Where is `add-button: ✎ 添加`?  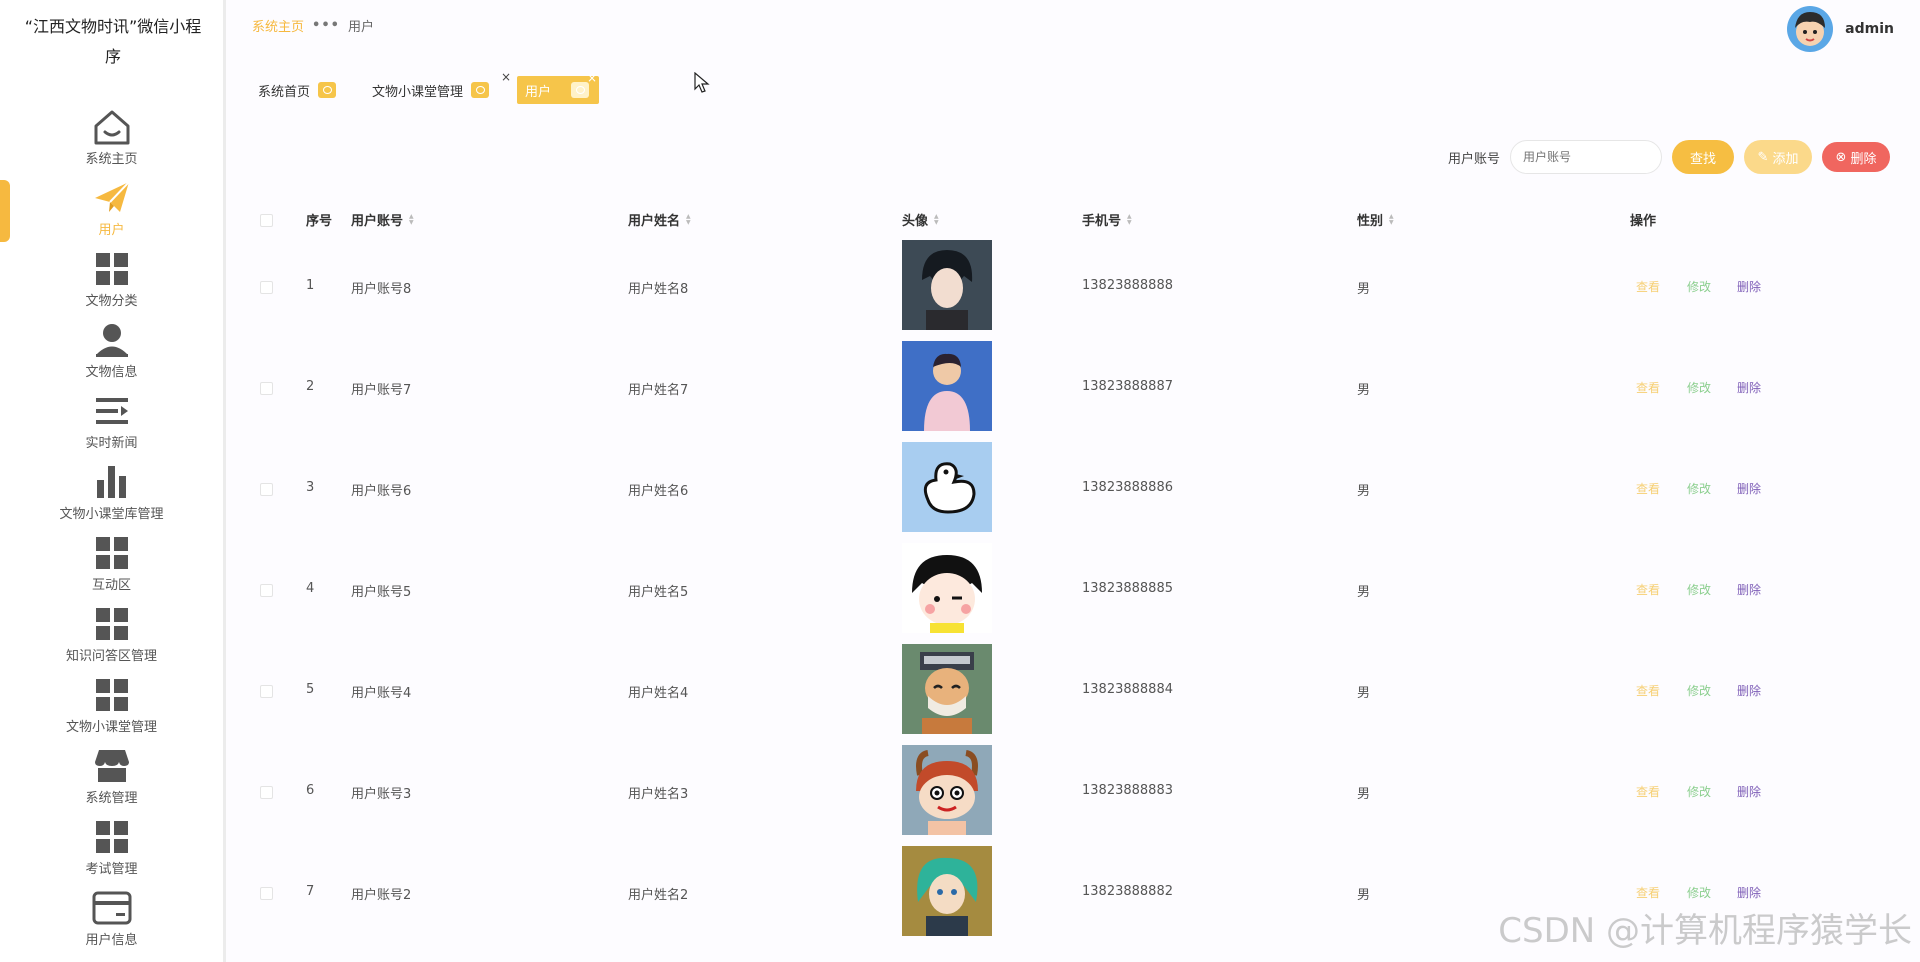 add-button: ✎ 添加 is located at coordinates (1778, 157).